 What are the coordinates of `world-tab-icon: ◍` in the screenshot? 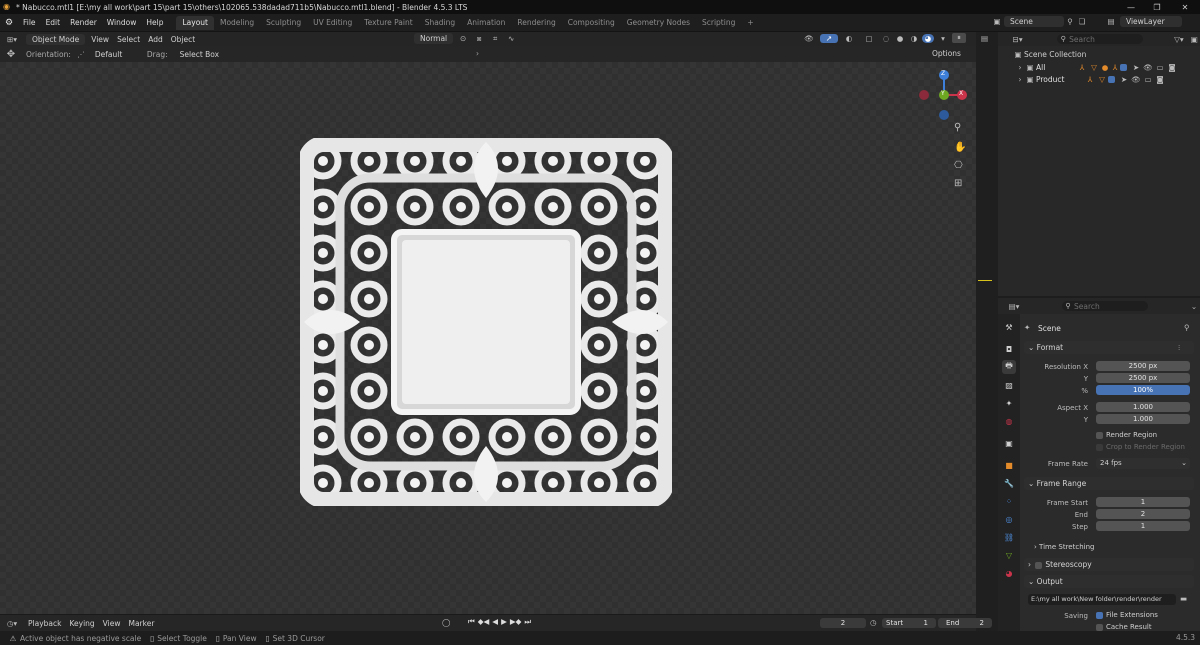 It's located at (1009, 421).